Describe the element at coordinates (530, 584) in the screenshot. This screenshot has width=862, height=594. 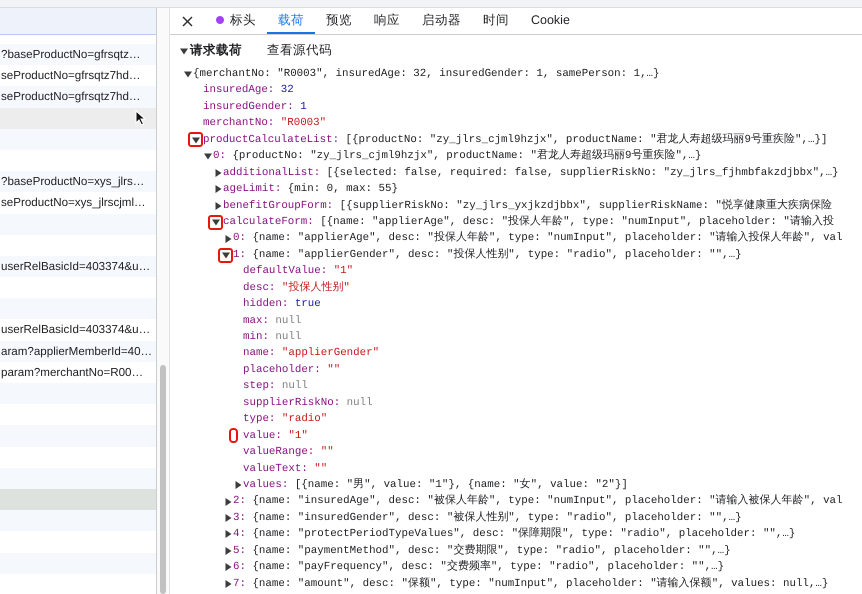
I see `tree-entry: 7: {name: "amount", desc: "保额", type: "numInput", placeholder: "请输入保额", values: null,…}` at that location.